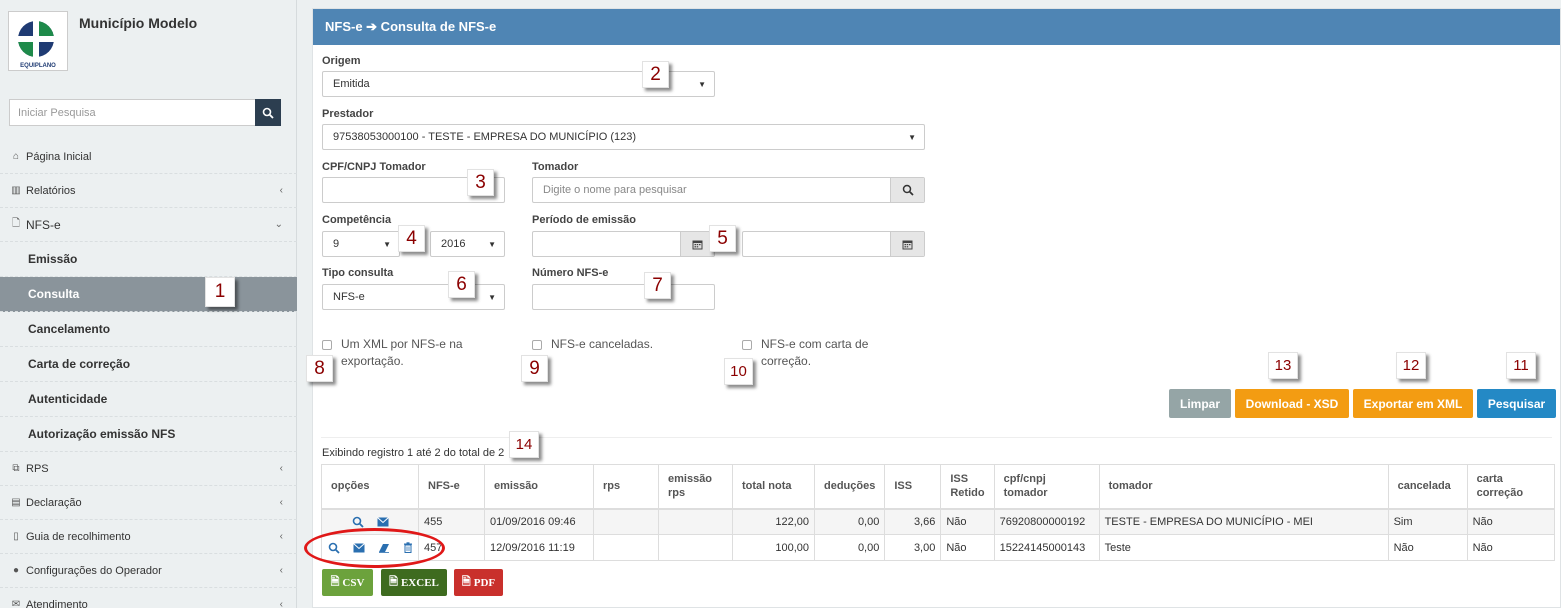 The image size is (1561, 608). What do you see at coordinates (913, 487) in the screenshot?
I see `col-iss: ISS` at bounding box center [913, 487].